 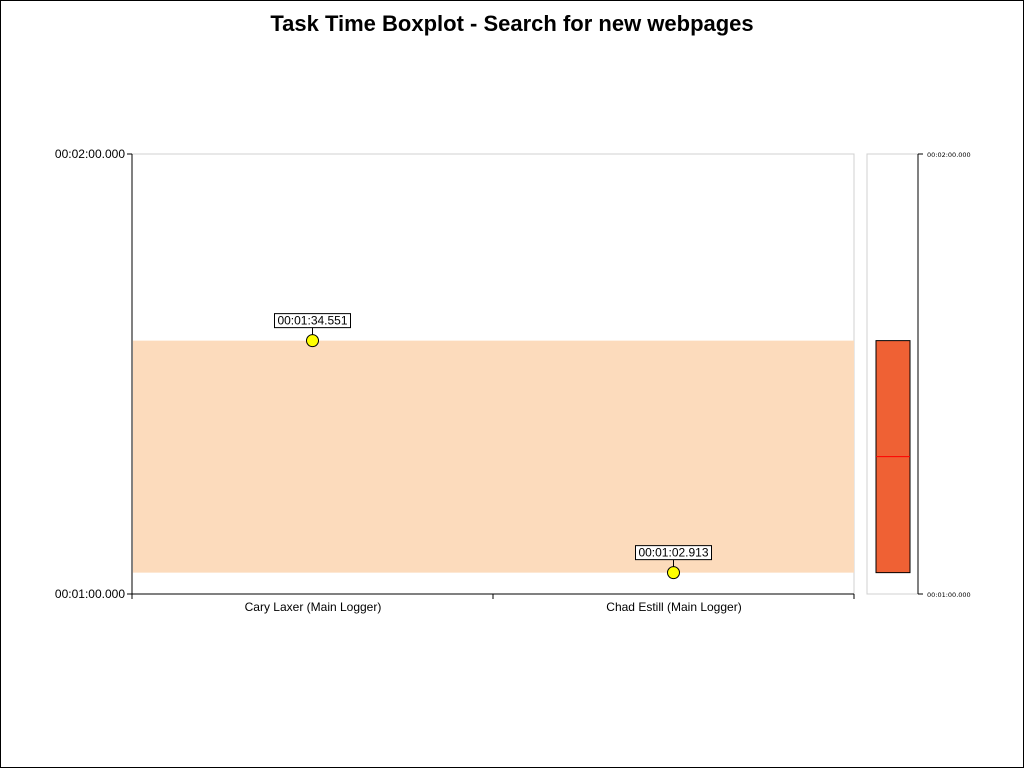 What do you see at coordinates (673, 553) in the screenshot?
I see `point-label: 00:01:02.913` at bounding box center [673, 553].